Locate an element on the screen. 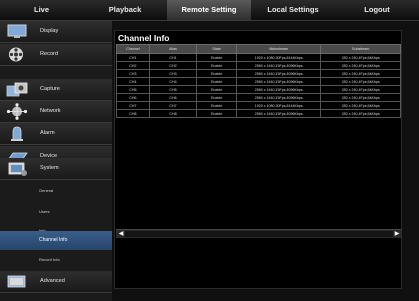  scrollbar-thumb is located at coordinates (259, 234).